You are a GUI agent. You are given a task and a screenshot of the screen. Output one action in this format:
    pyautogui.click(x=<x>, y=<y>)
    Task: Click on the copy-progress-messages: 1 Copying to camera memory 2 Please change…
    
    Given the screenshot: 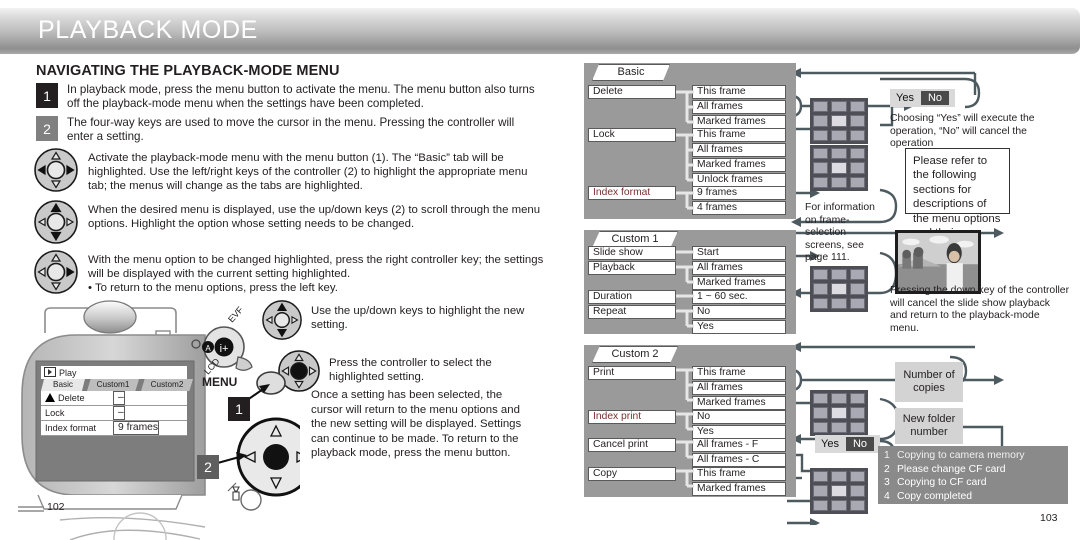 What is the action you would take?
    pyautogui.click(x=973, y=475)
    